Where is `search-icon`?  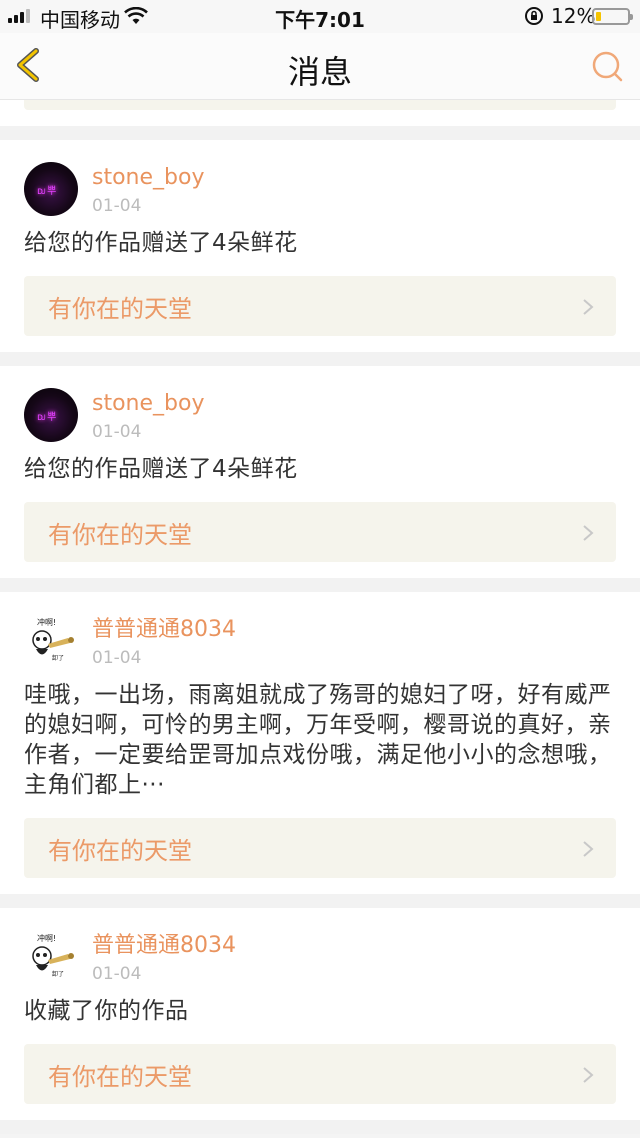 search-icon is located at coordinates (607, 66).